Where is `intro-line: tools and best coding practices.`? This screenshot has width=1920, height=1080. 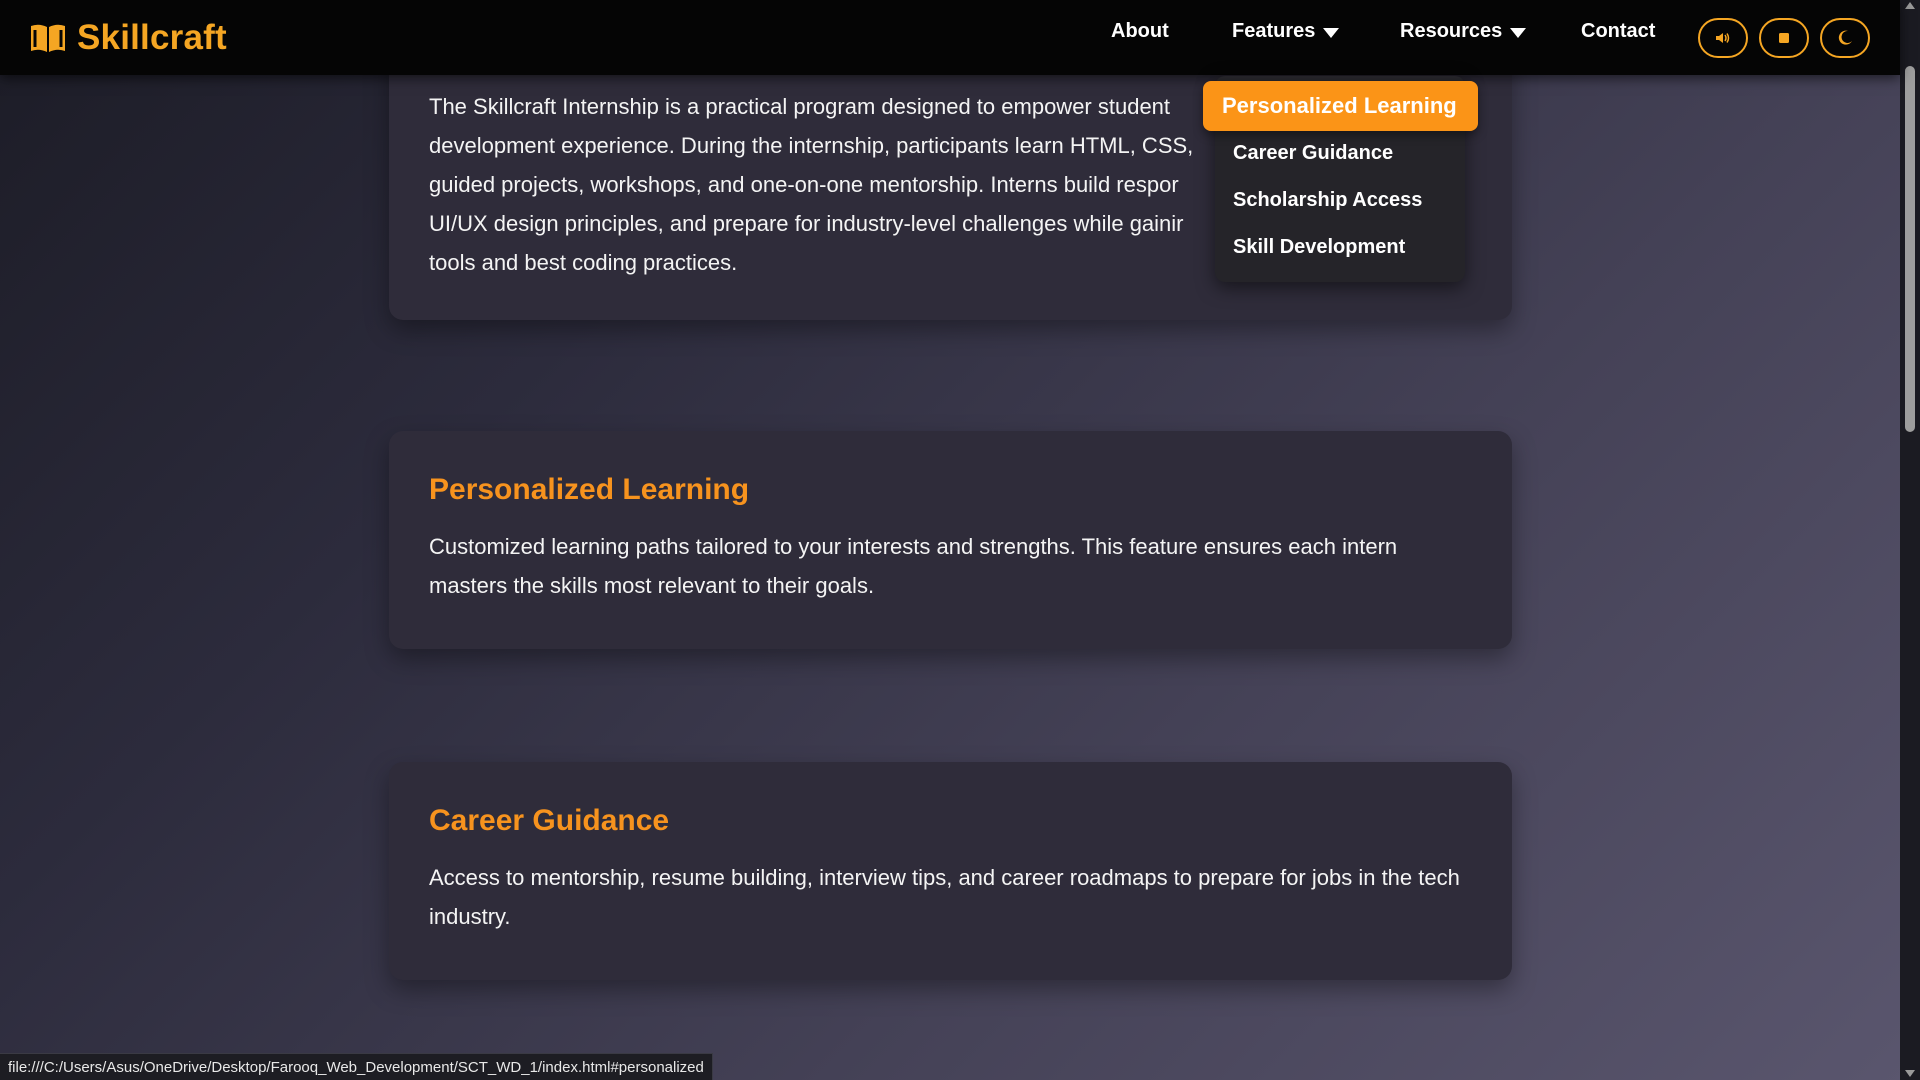
intro-line: tools and best coding practices. is located at coordinates (583, 262).